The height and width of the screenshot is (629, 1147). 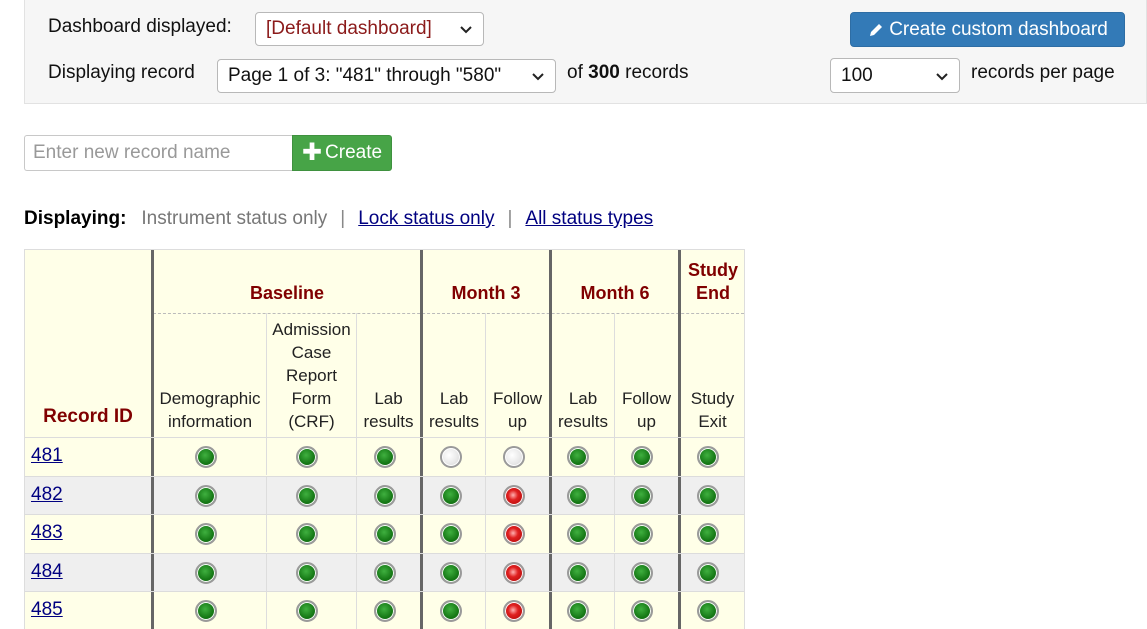 What do you see at coordinates (47, 495) in the screenshot?
I see `record-id-link: 482` at bounding box center [47, 495].